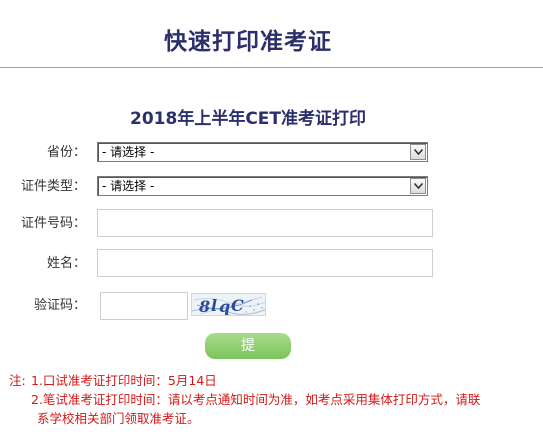 This screenshot has height=448, width=543. I want to click on captcha-image: 8 l q C, so click(228, 304).